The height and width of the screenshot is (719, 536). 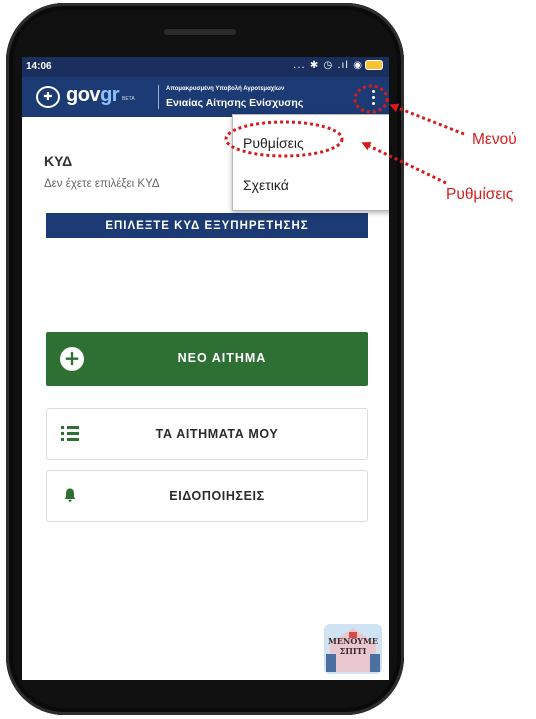 What do you see at coordinates (480, 194) in the screenshot?
I see `settings-annotation-label: Ρυθμίσεις` at bounding box center [480, 194].